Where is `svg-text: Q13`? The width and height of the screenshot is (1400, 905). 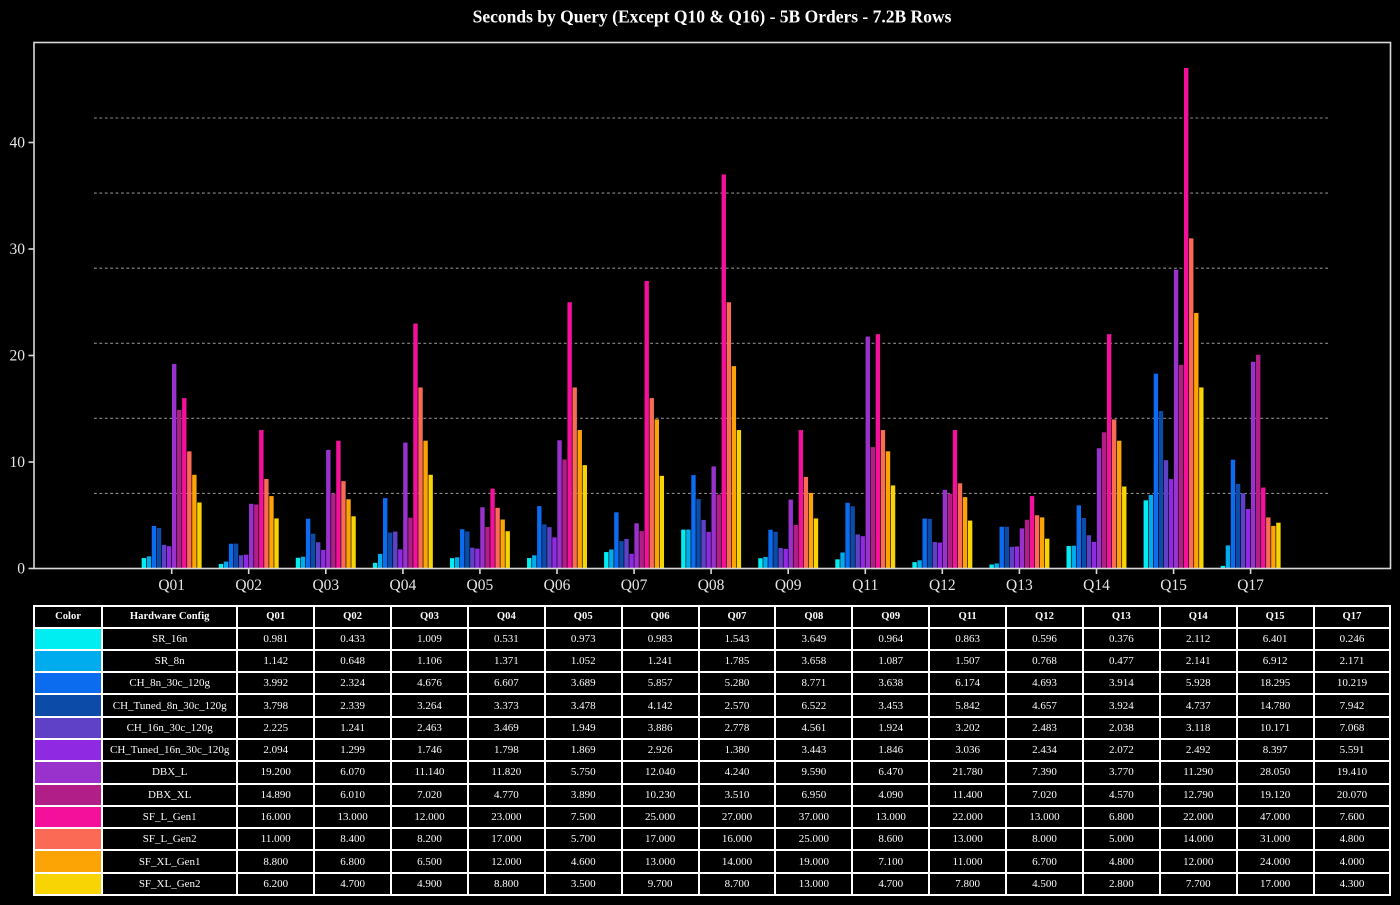
svg-text: Q13 is located at coordinates (1019, 585).